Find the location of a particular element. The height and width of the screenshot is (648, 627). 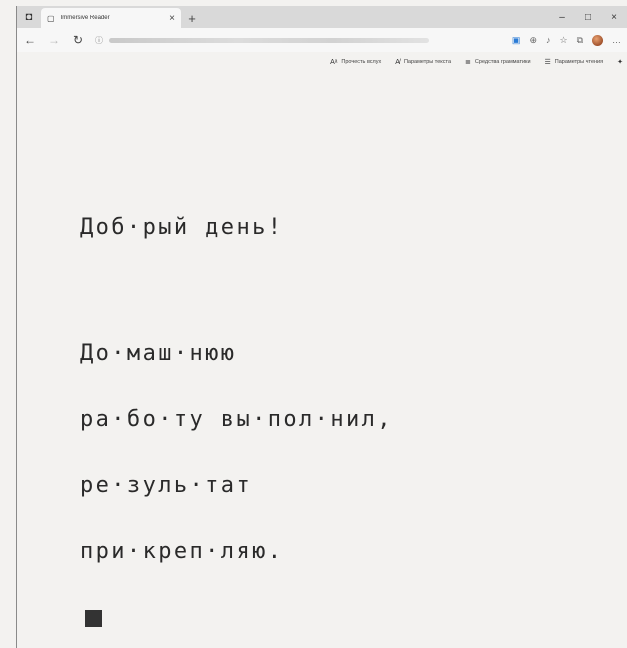

read-aloud-stop-button is located at coordinates (93, 618).